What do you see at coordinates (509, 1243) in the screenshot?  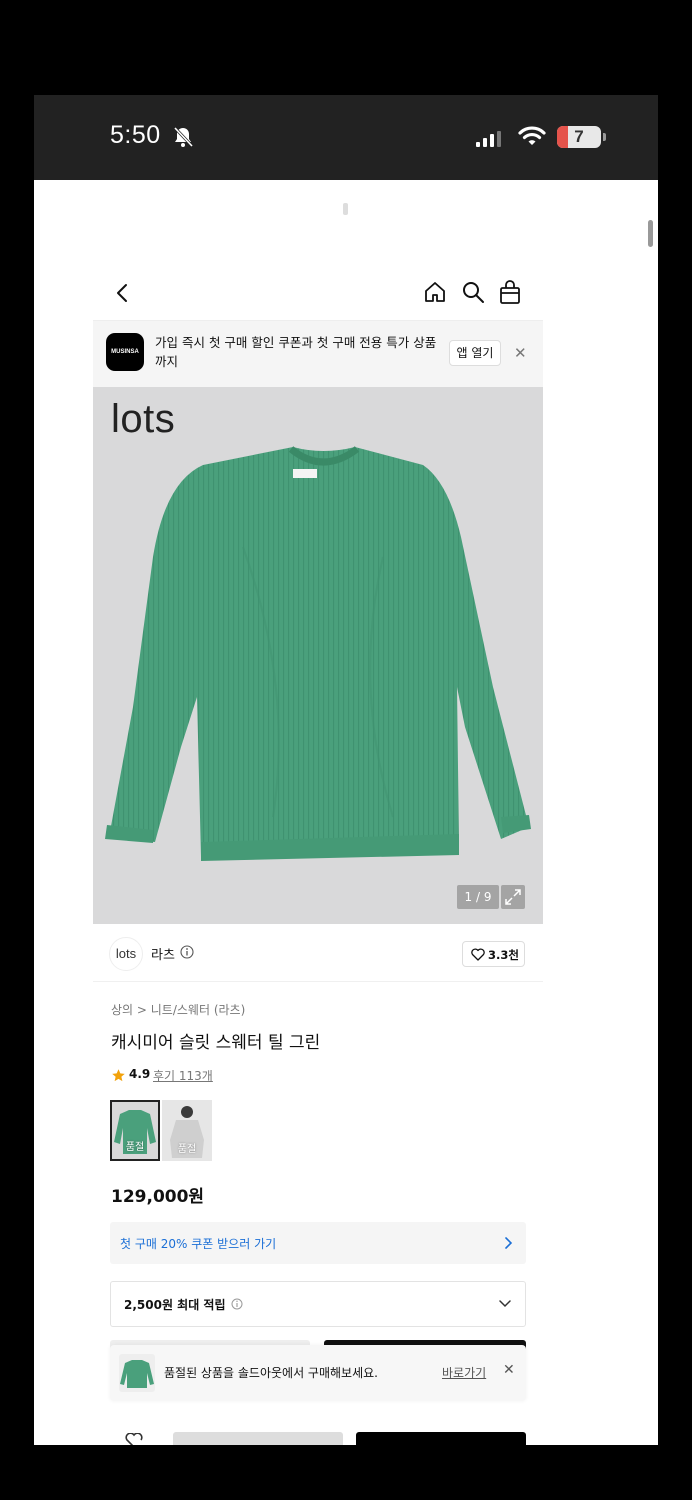 I see `chevron-right-icon` at bounding box center [509, 1243].